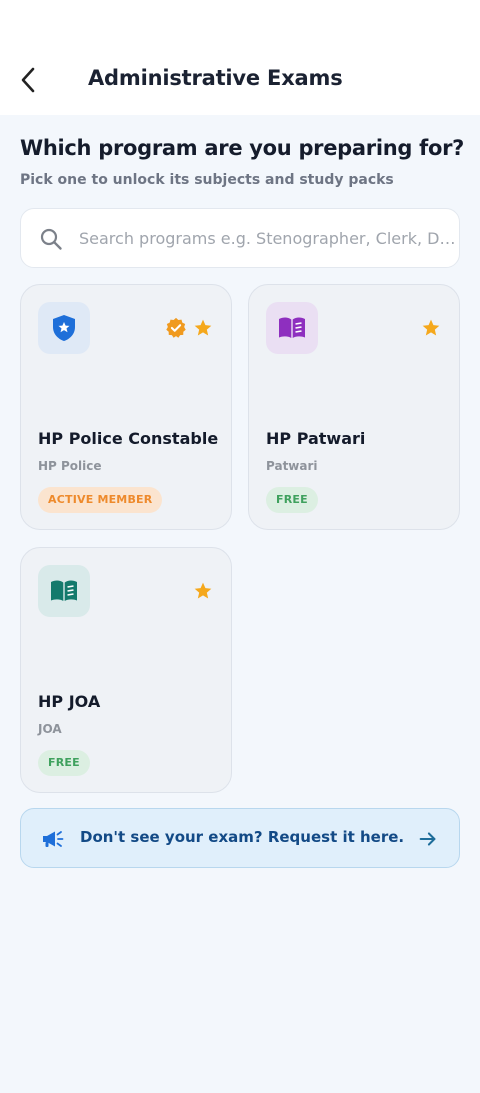 The width and height of the screenshot is (480, 1093). I want to click on chevron-left-icon, so click(28, 80).